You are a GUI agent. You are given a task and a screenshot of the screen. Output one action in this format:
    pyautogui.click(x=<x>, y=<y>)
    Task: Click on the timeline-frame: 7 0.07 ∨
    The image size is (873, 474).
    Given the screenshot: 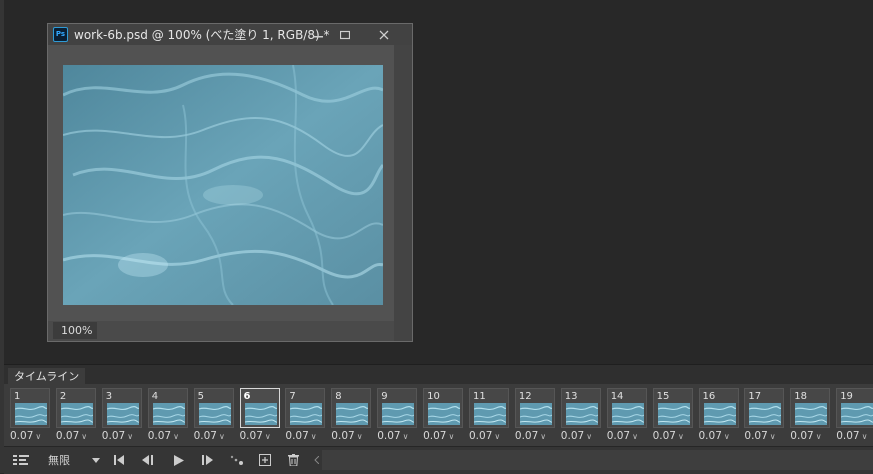 What is the action you would take?
    pyautogui.click(x=305, y=416)
    